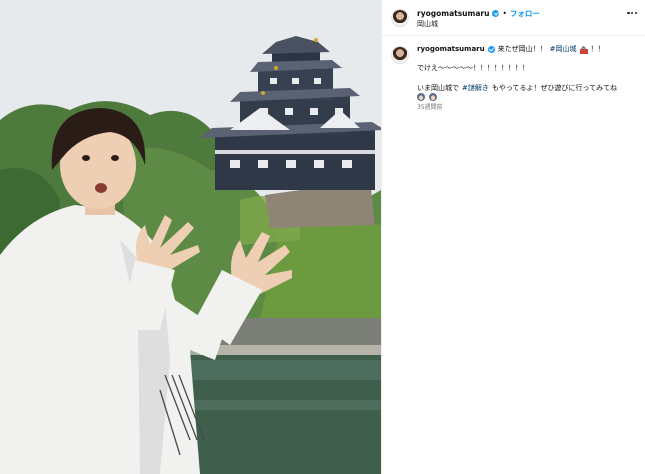 This screenshot has height=474, width=645. What do you see at coordinates (528, 97) in the screenshot?
I see `caption-emojis` at bounding box center [528, 97].